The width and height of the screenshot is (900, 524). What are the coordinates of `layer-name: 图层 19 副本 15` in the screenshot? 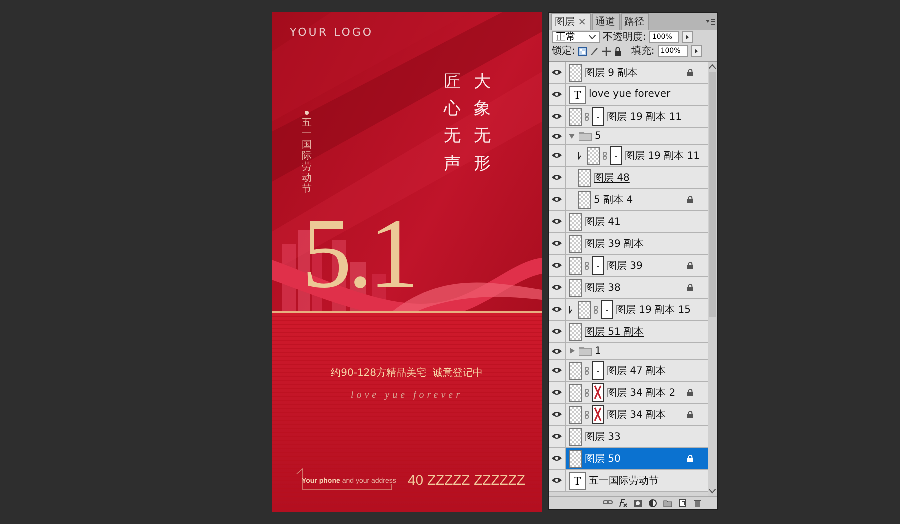 It's located at (662, 309).